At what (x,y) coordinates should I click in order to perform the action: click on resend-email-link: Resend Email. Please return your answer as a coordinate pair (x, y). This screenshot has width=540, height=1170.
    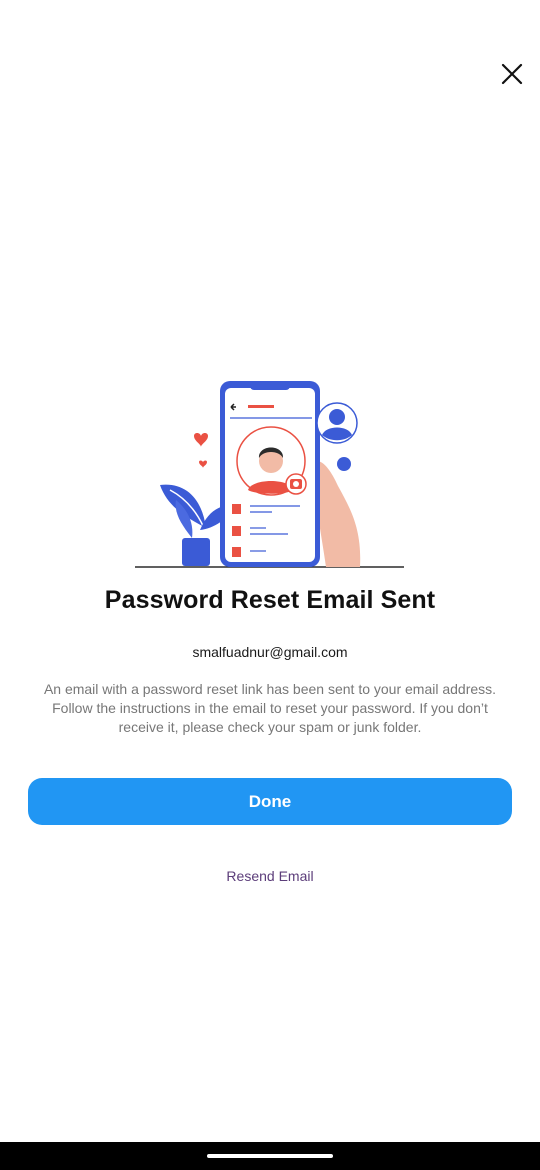
    Looking at the image, I should click on (270, 876).